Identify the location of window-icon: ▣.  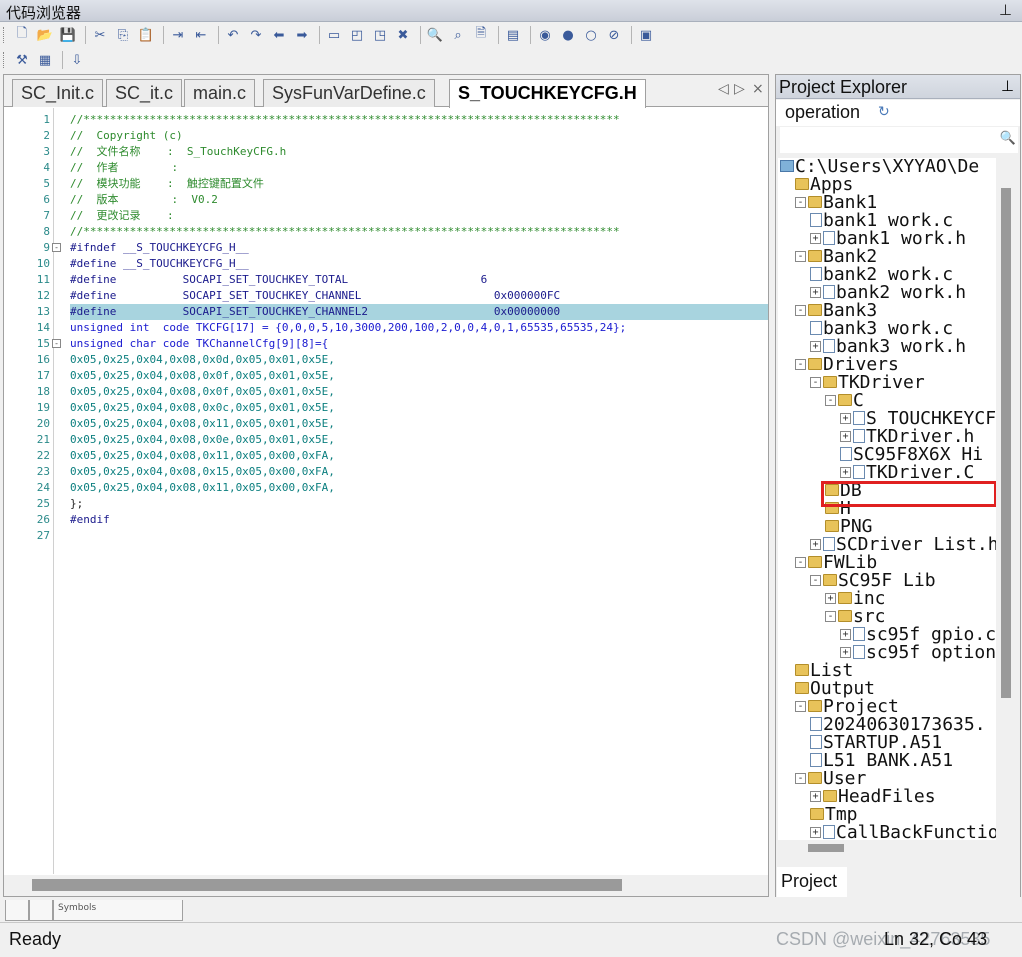
(646, 35).